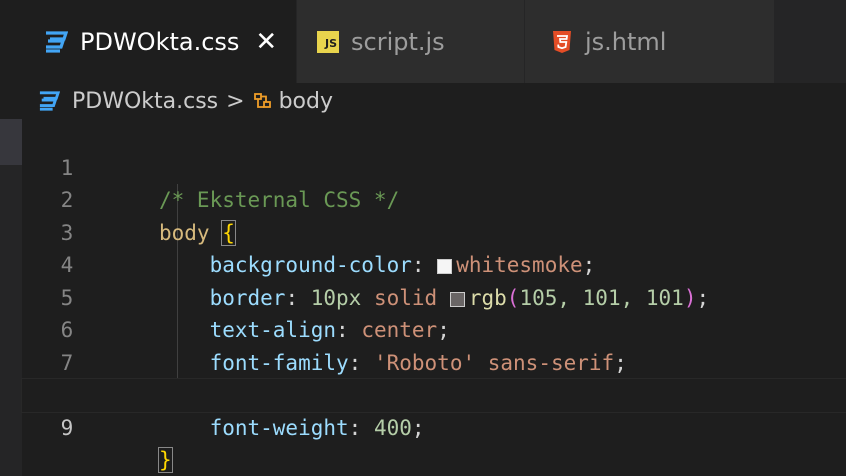 The image size is (846, 476). I want to click on close-icon: ✕, so click(266, 42).